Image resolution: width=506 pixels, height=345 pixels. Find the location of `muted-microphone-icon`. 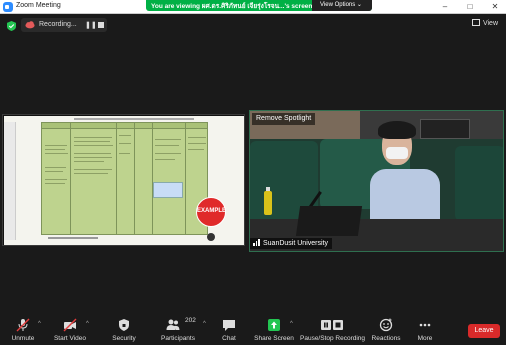

muted-microphone-icon is located at coordinates (23, 325).